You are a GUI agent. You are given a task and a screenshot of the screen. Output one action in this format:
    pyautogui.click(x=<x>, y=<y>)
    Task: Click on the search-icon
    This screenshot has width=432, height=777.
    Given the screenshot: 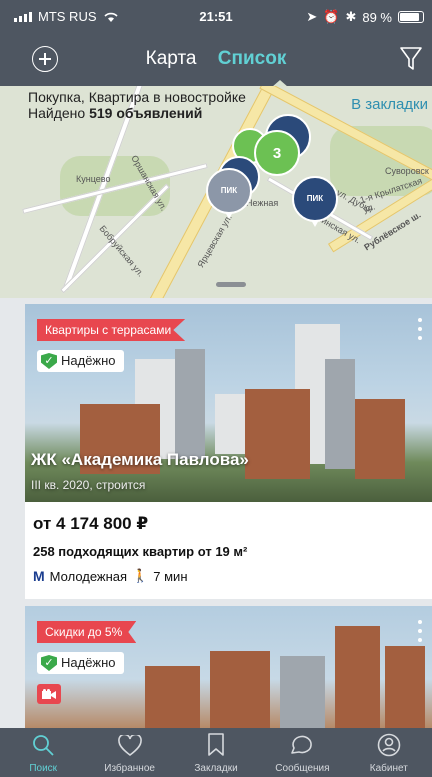 What is the action you would take?
    pyautogui.click(x=43, y=745)
    